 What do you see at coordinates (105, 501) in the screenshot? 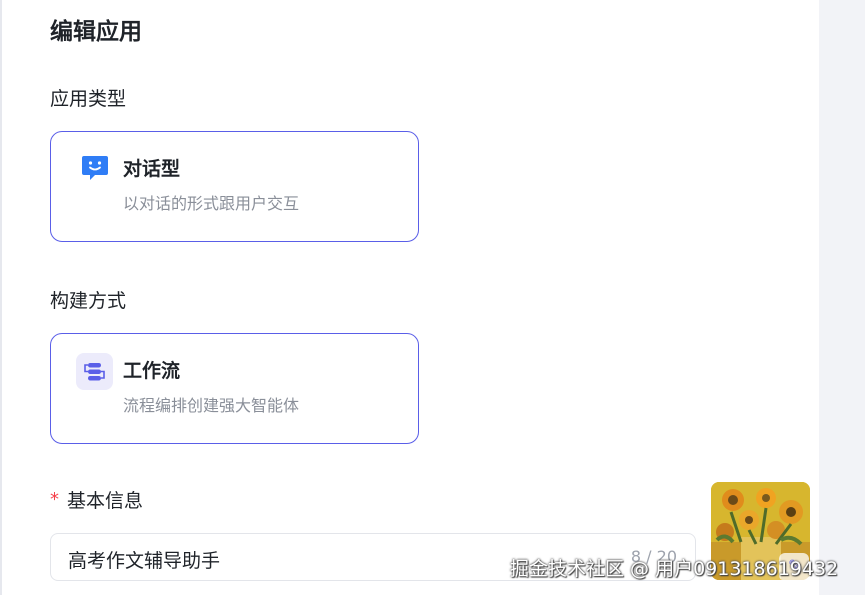
I see `basic-info-label: 基本信息` at bounding box center [105, 501].